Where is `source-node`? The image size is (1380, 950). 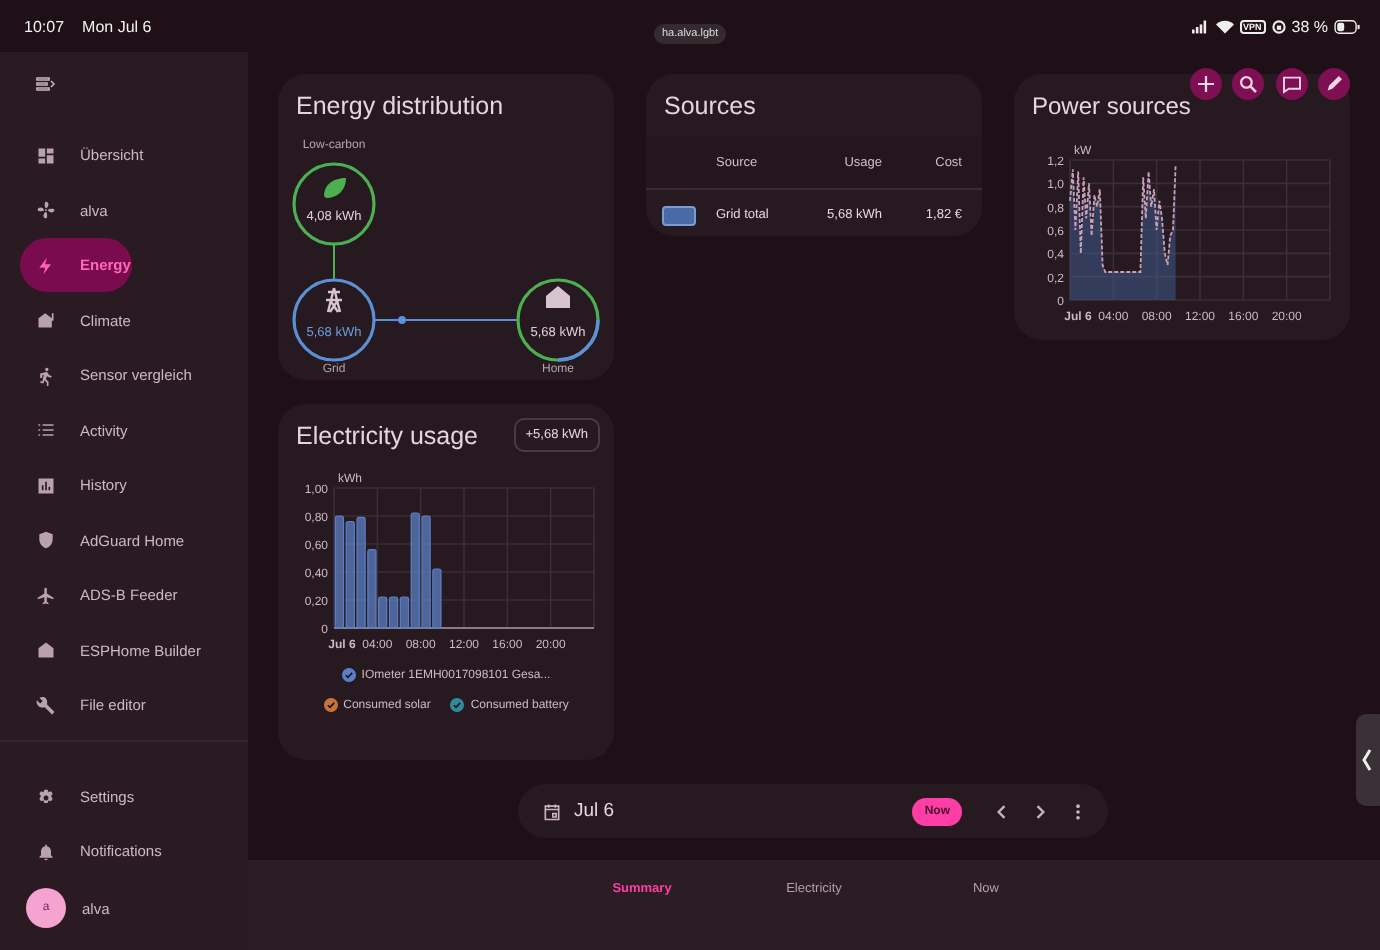 source-node is located at coordinates (334, 204).